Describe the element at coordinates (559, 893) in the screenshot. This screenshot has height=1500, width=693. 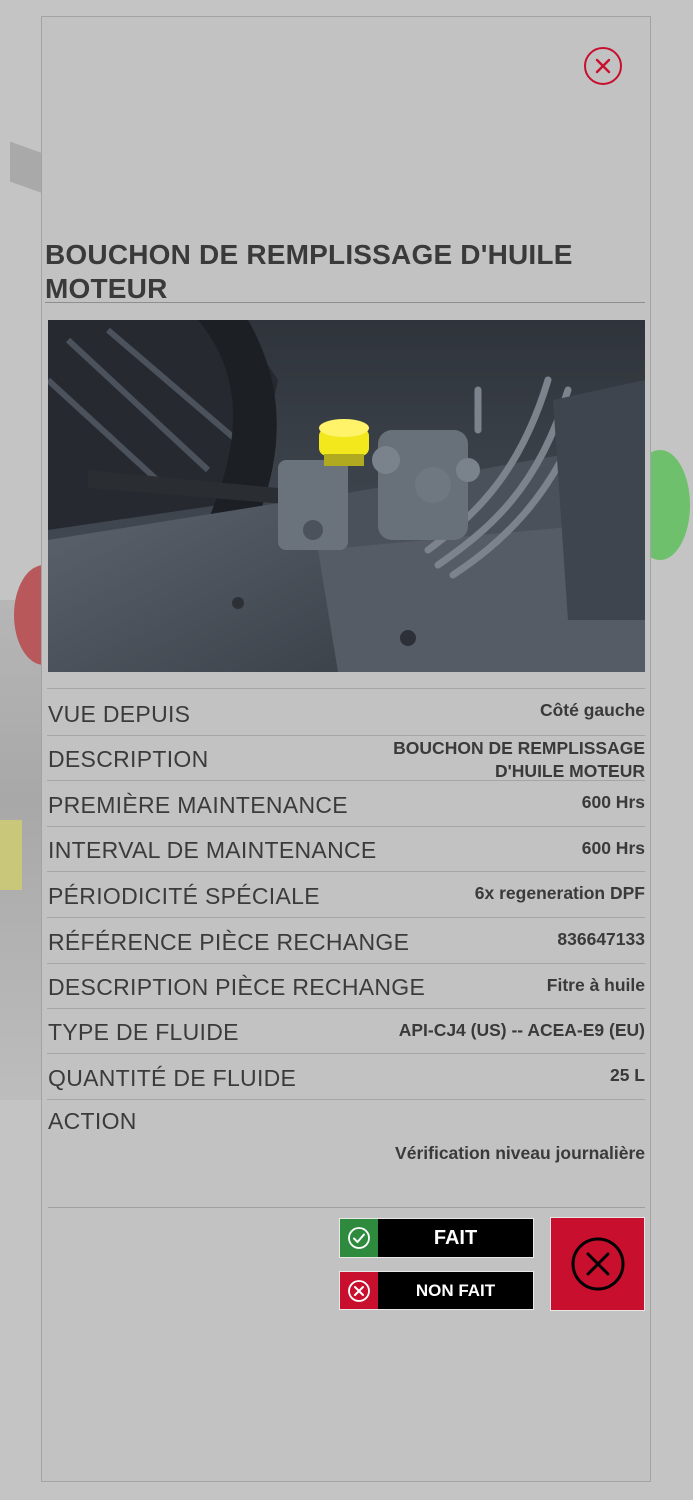
I see `detail-value: 6x regeneration DPF` at that location.